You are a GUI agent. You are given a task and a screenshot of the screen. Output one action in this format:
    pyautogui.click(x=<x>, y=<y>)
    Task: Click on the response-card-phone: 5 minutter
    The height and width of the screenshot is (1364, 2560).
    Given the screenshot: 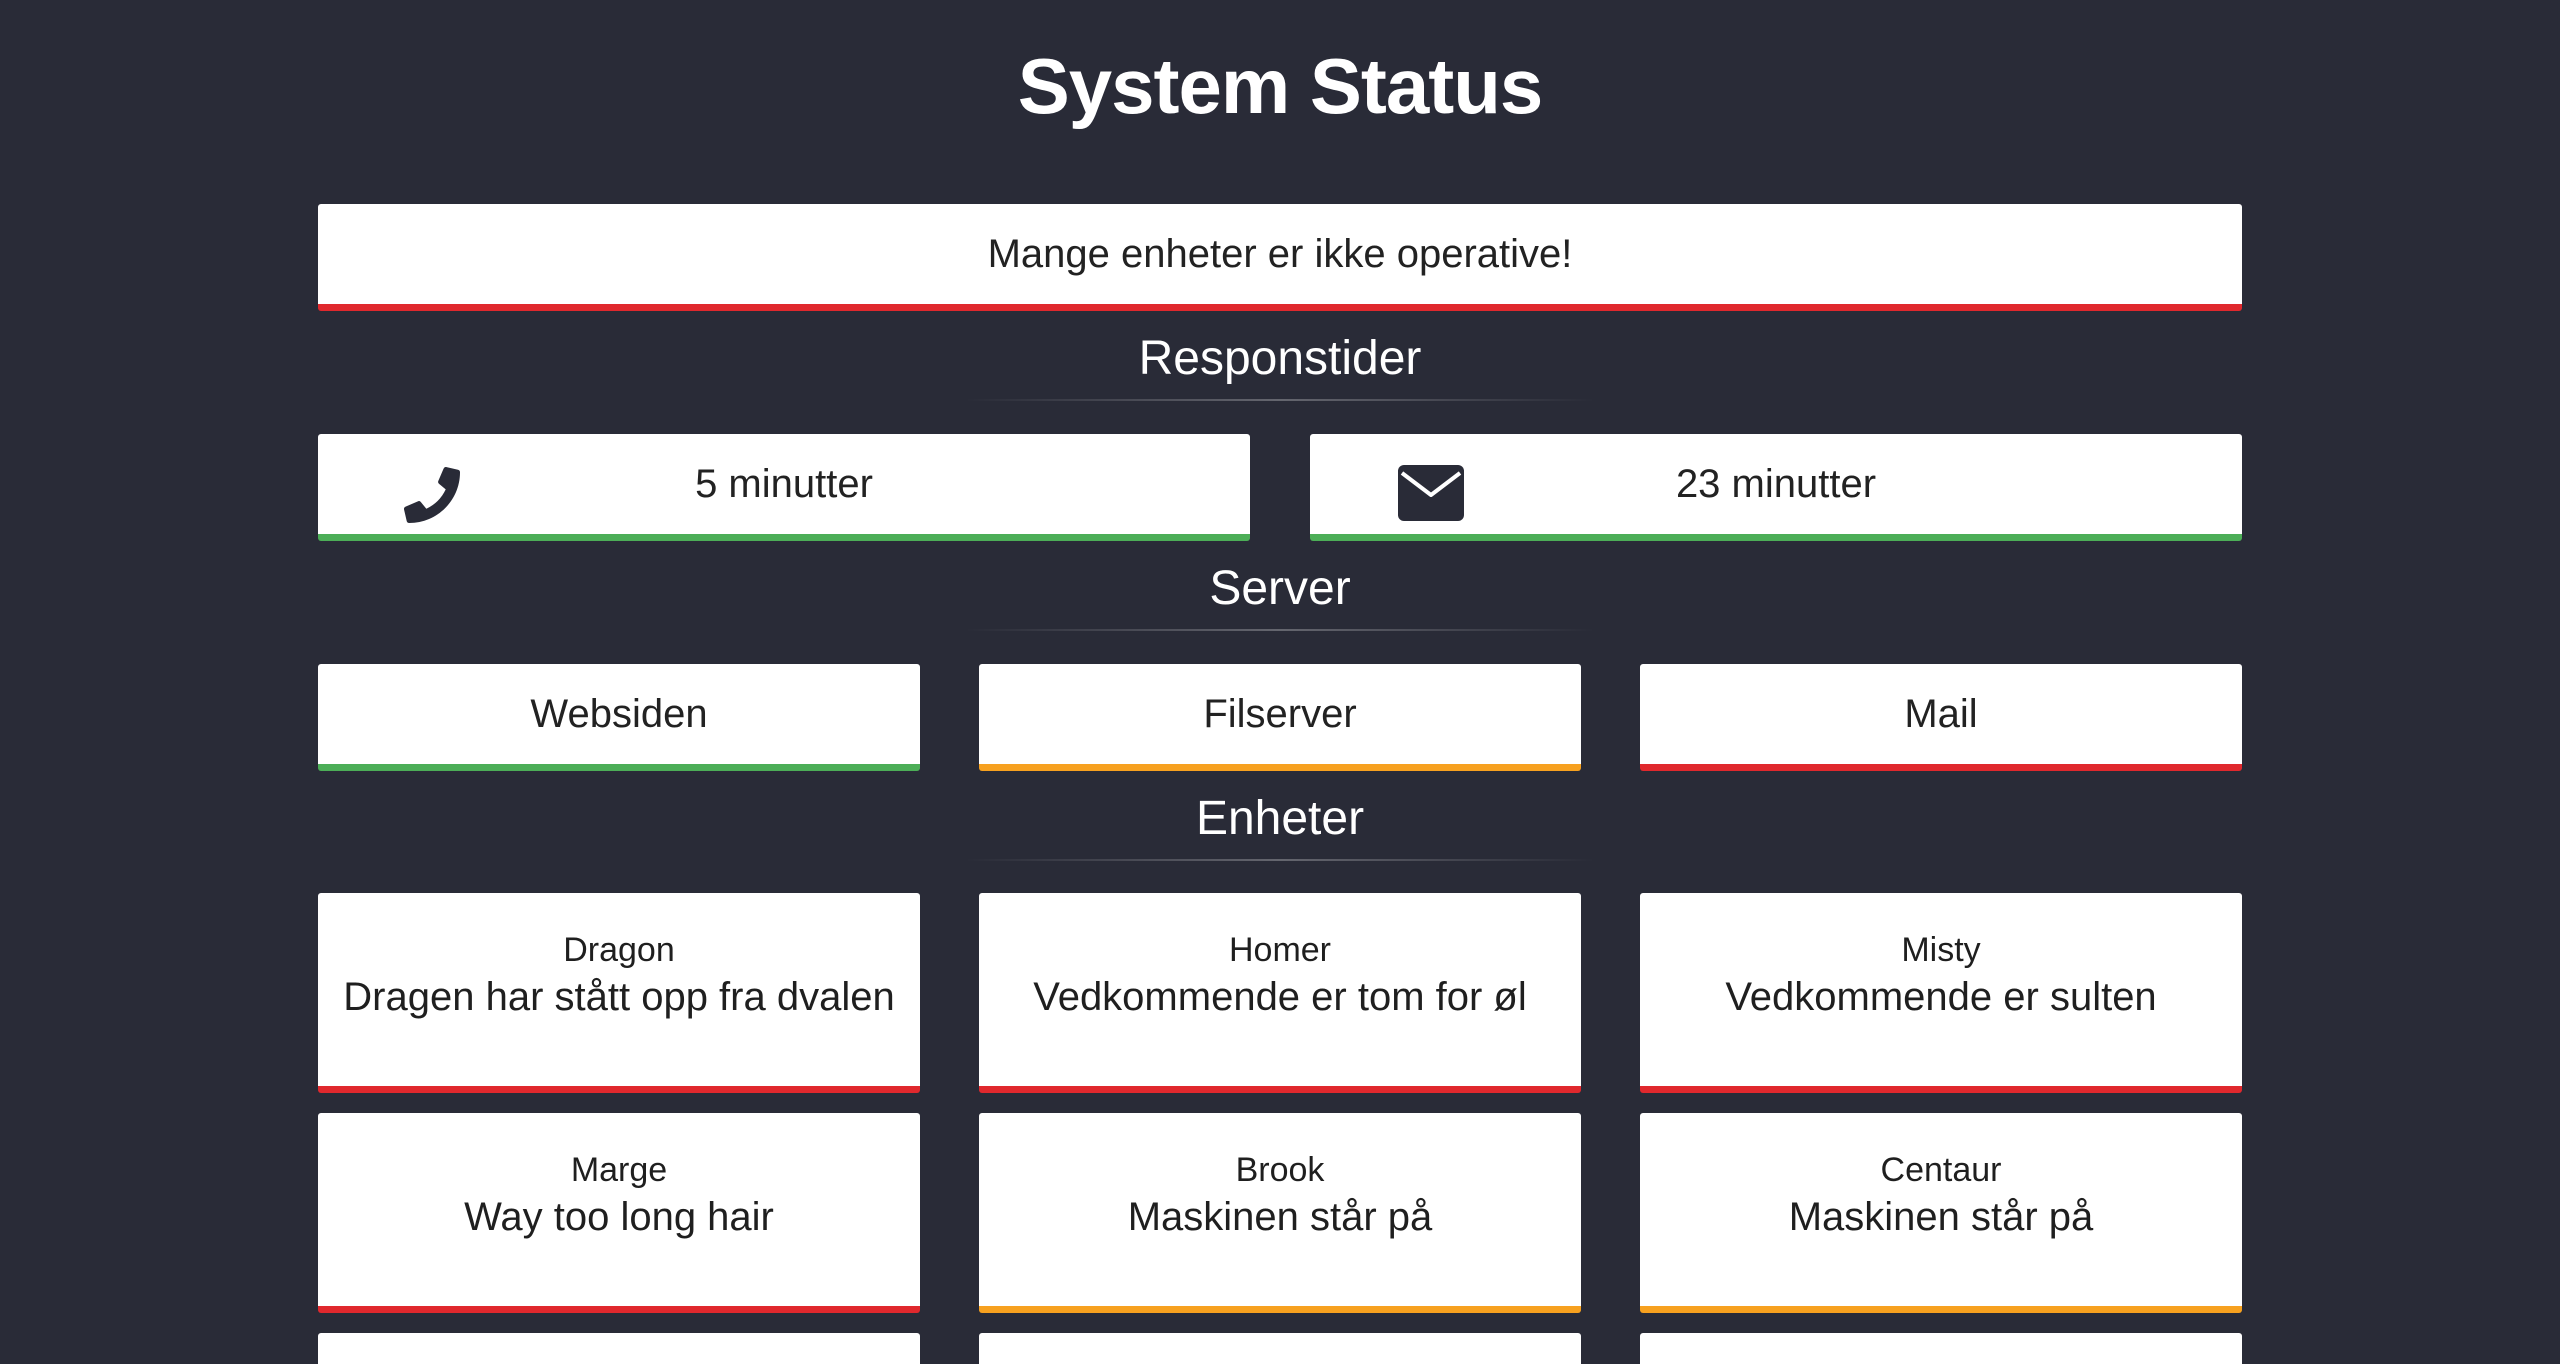 What is the action you would take?
    pyautogui.click(x=784, y=487)
    